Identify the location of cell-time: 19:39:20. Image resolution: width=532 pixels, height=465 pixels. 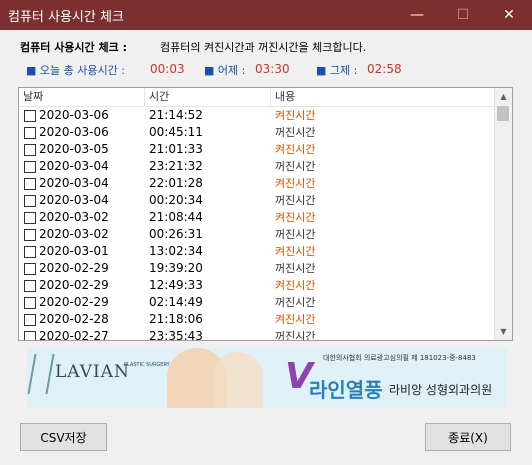
(176, 268).